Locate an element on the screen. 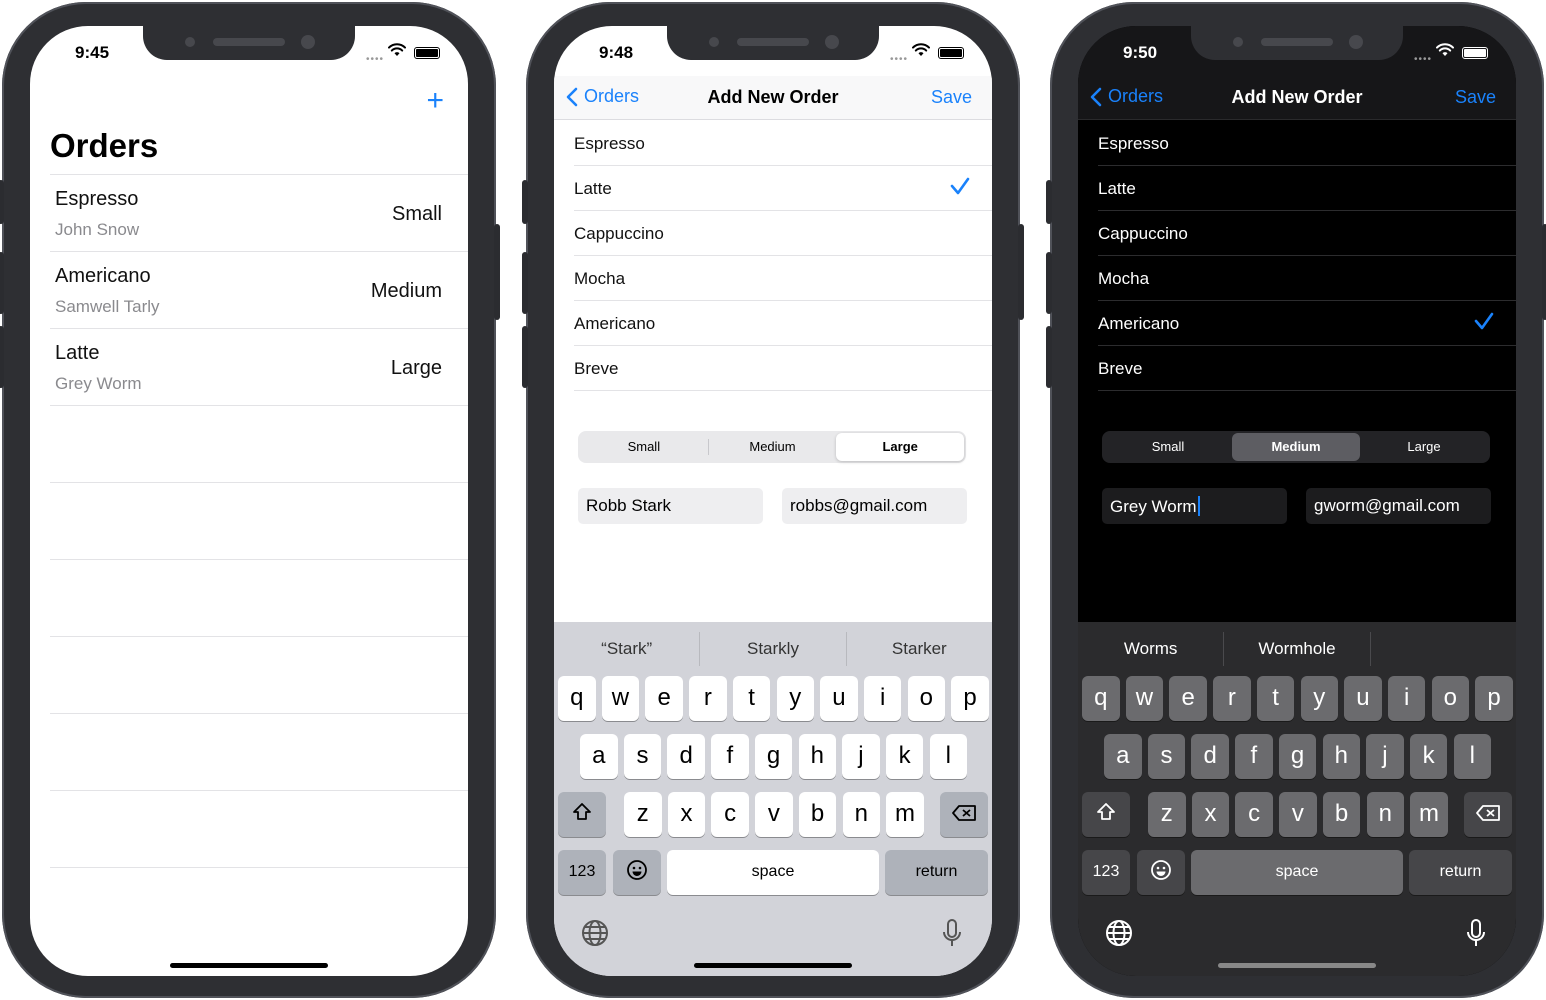  email-field: gworm@gmail.com is located at coordinates (1398, 506).